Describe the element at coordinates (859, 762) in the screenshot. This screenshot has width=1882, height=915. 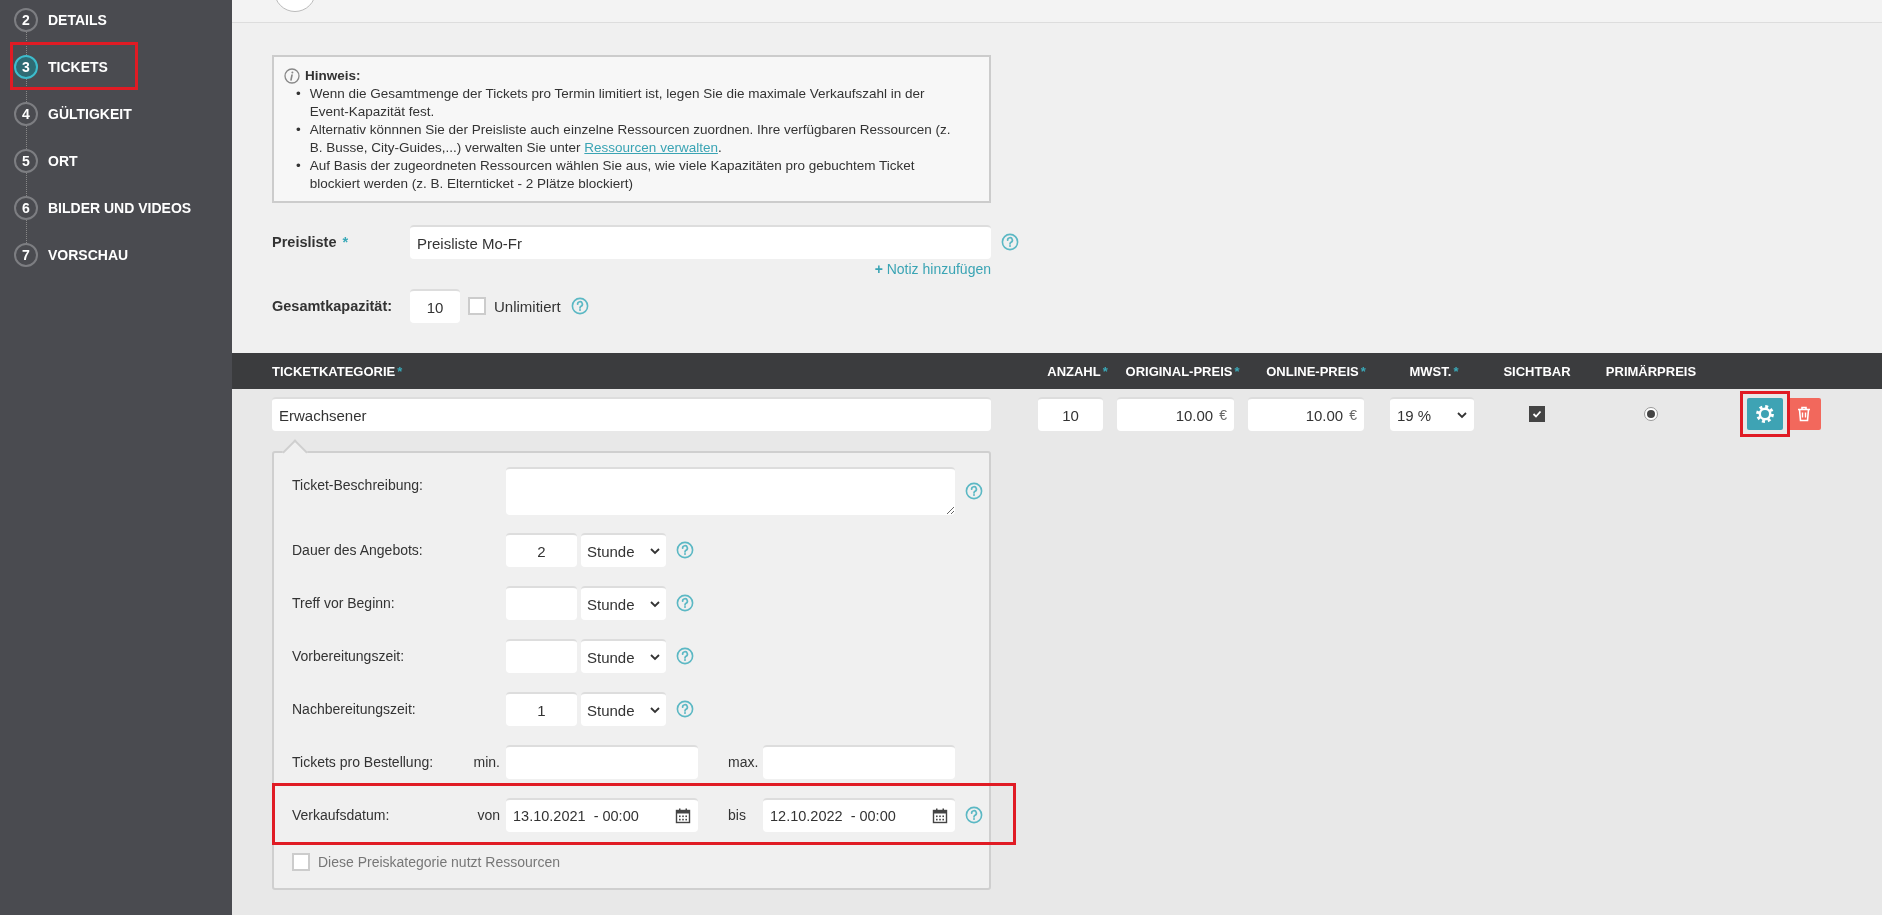
I see `max-input` at that location.